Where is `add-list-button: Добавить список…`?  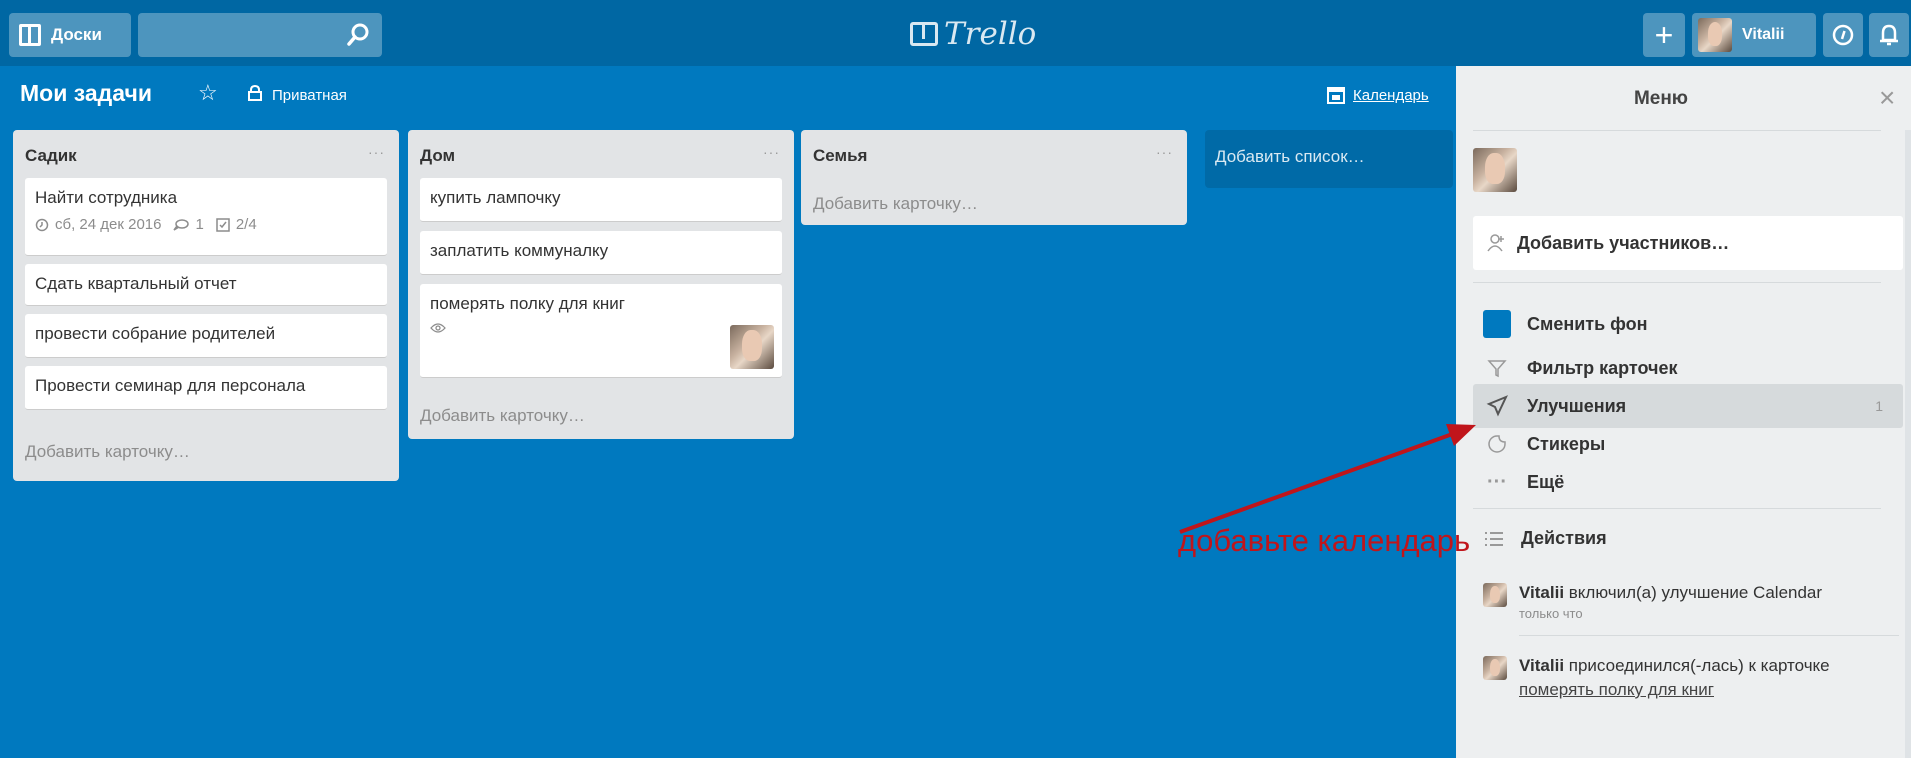 add-list-button: Добавить список… is located at coordinates (1329, 159).